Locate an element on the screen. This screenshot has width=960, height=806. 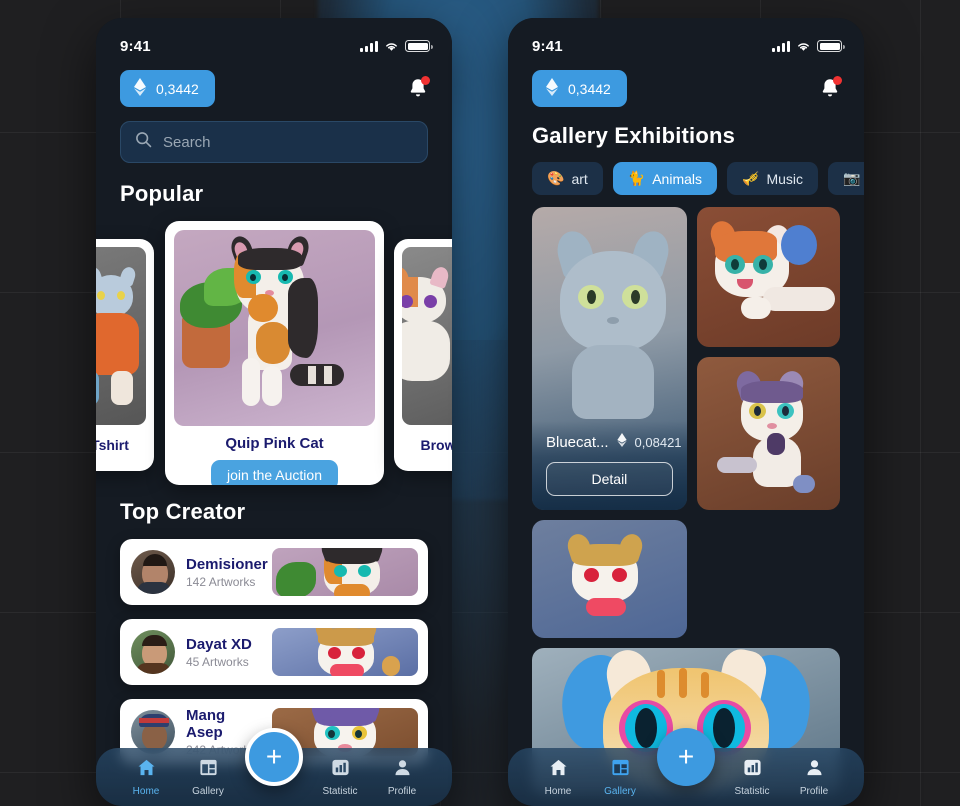
popular-carousel: Tshirt is located at coordinates (274, 351).